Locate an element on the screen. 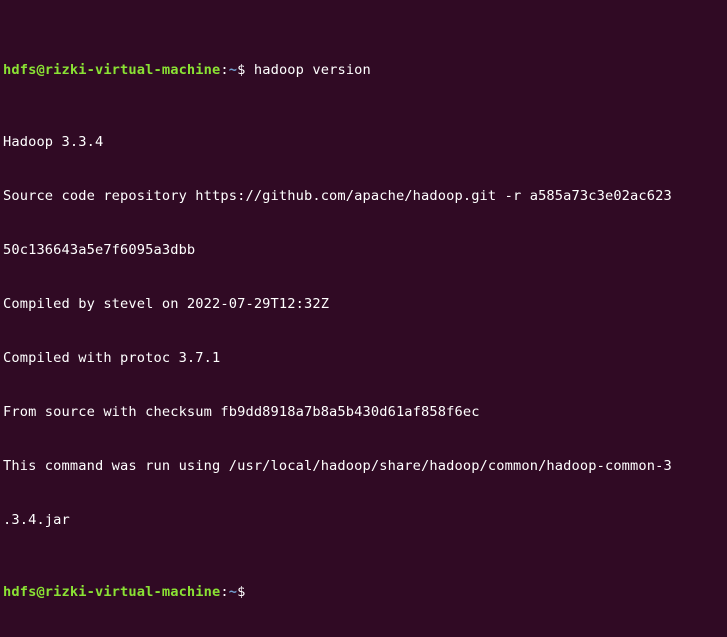 The image size is (727, 637). output-line: Compiled with protoc 3.7.1 is located at coordinates (112, 358).